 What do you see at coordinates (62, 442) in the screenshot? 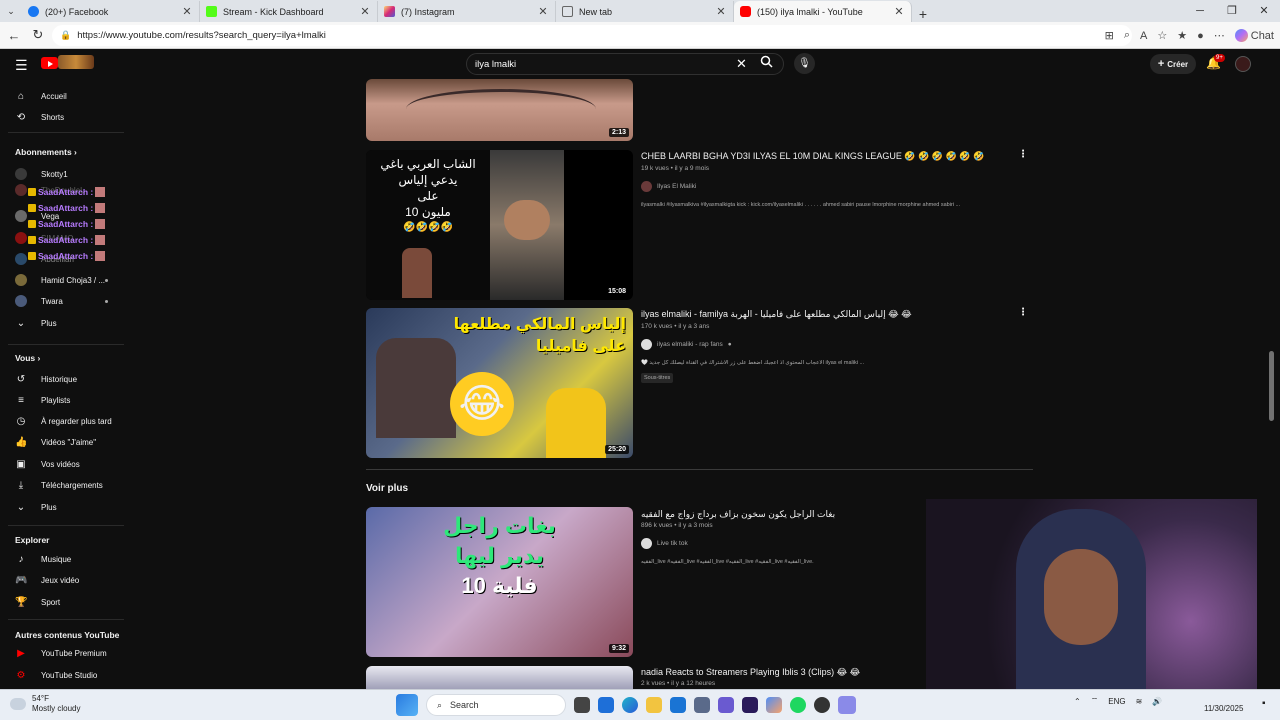
I see `sidebar-item-liked: 👍 Vidéos "J'aime"` at bounding box center [62, 442].